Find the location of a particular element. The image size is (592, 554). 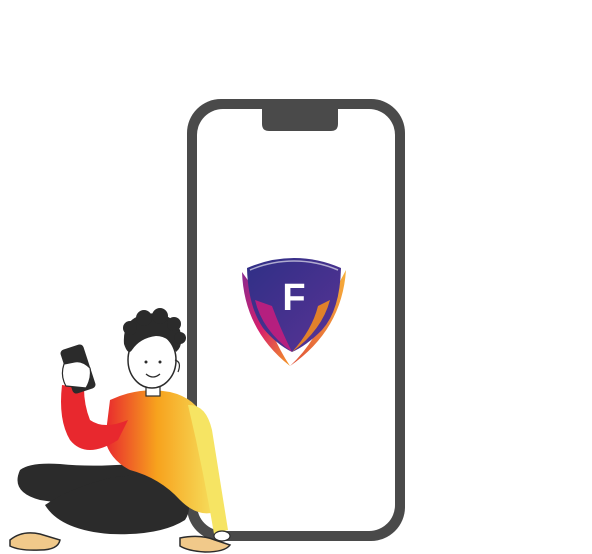

phone-notch is located at coordinates (300, 120).